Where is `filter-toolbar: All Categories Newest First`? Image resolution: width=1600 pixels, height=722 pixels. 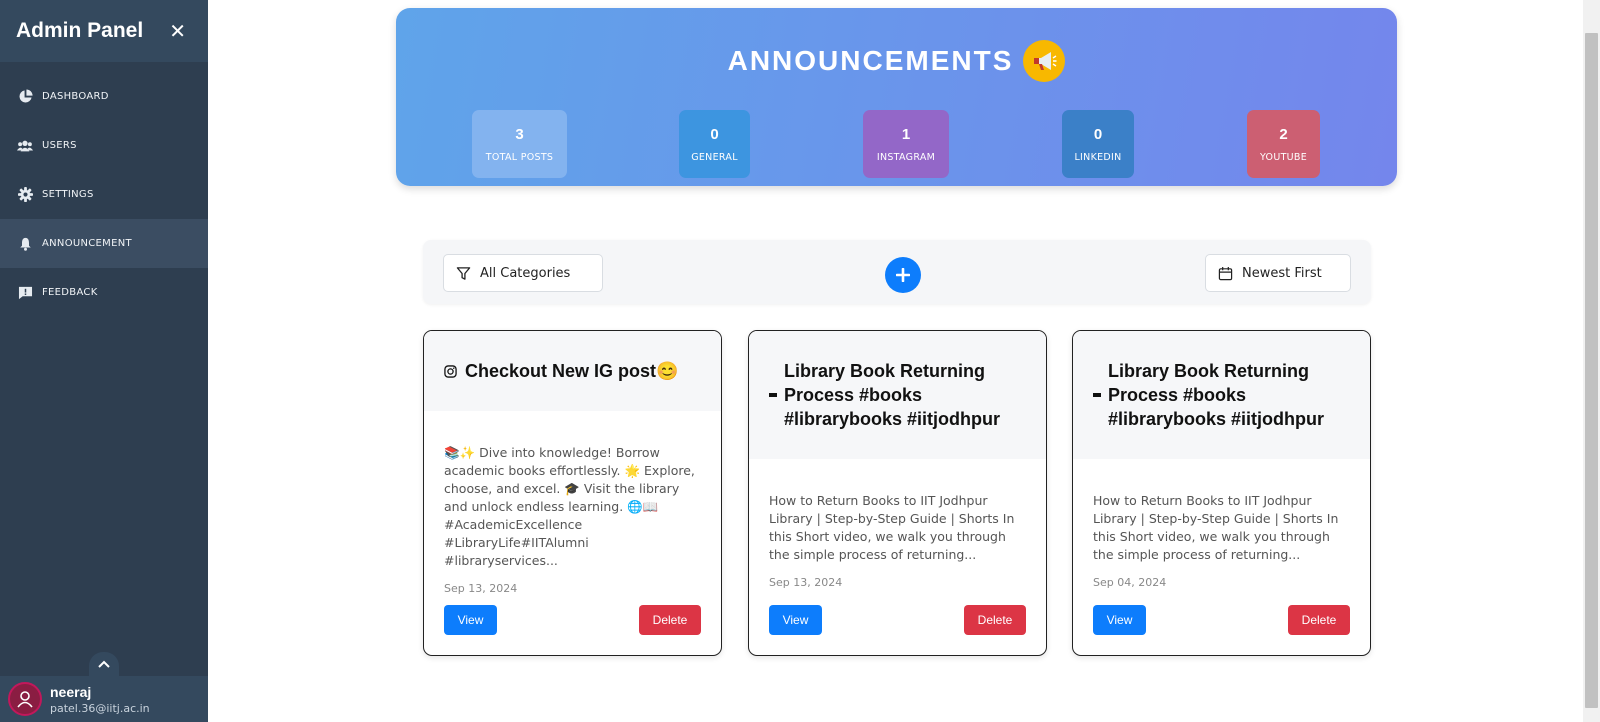
filter-toolbar: All Categories Newest First is located at coordinates (897, 272).